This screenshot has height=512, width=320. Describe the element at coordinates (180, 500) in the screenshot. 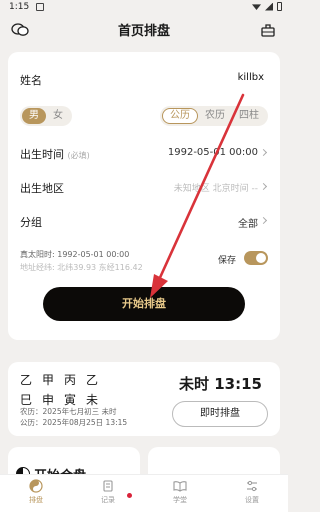

I see `tab-label: 学堂` at that location.